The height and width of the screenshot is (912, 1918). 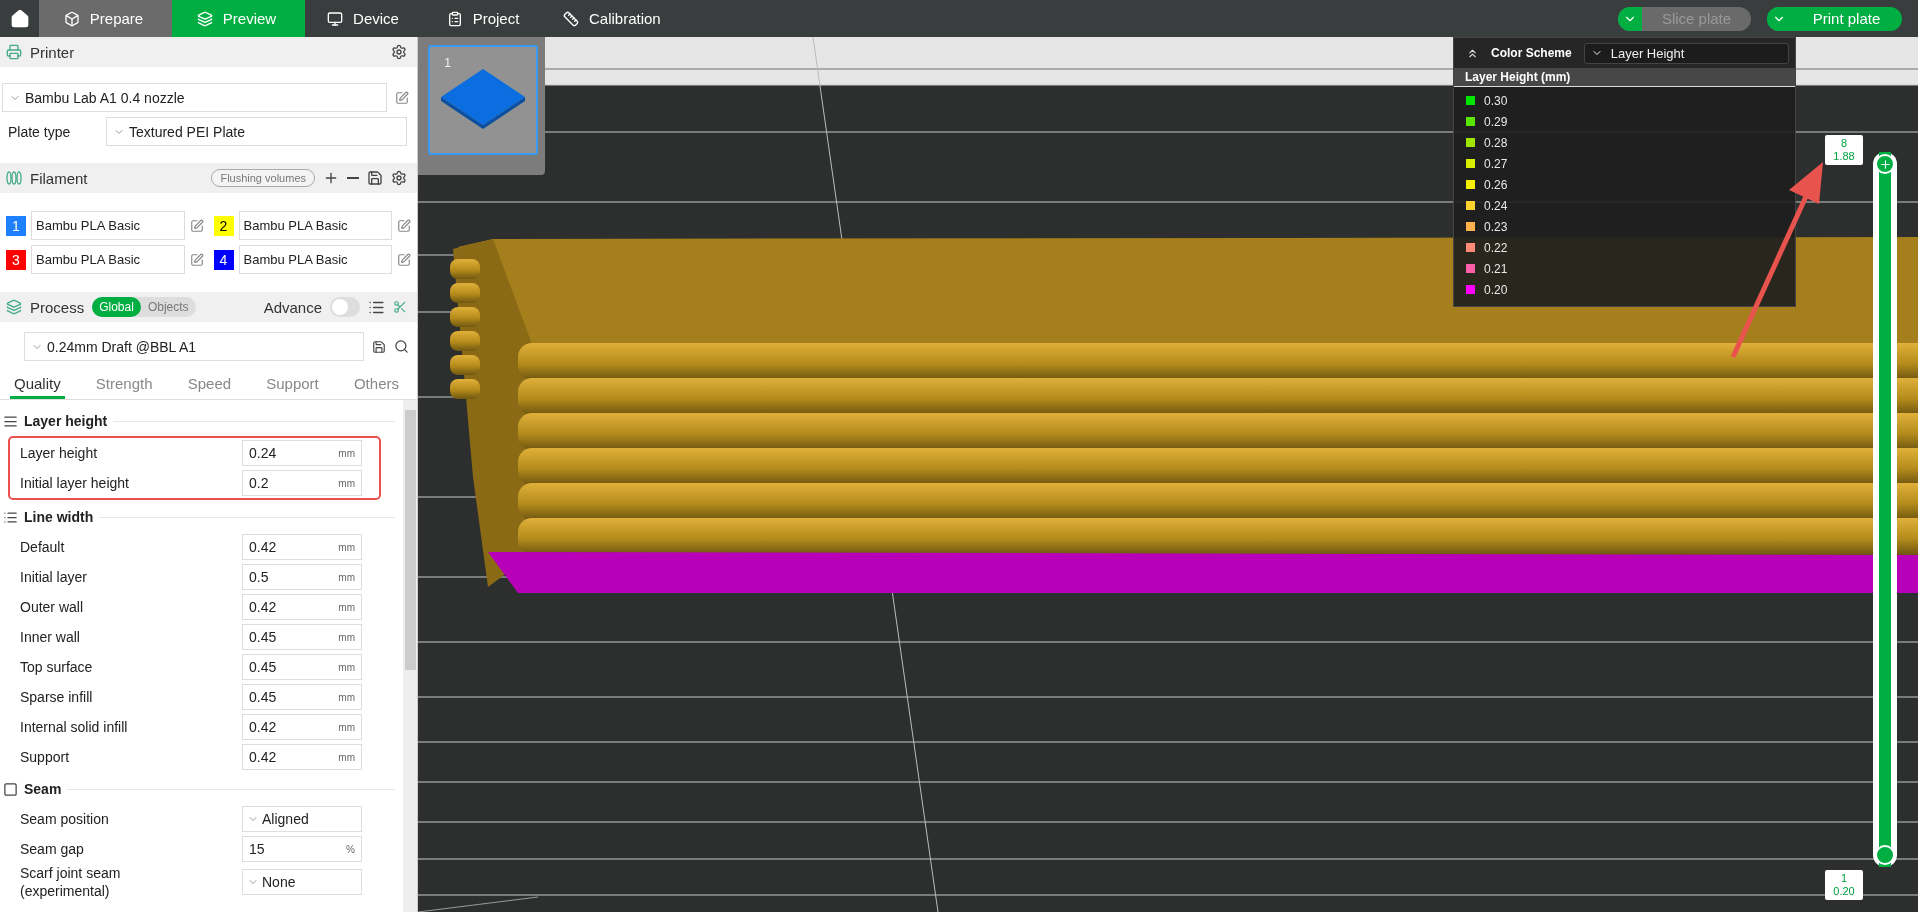 What do you see at coordinates (614, 18) in the screenshot?
I see `nav-tab: Calibration` at bounding box center [614, 18].